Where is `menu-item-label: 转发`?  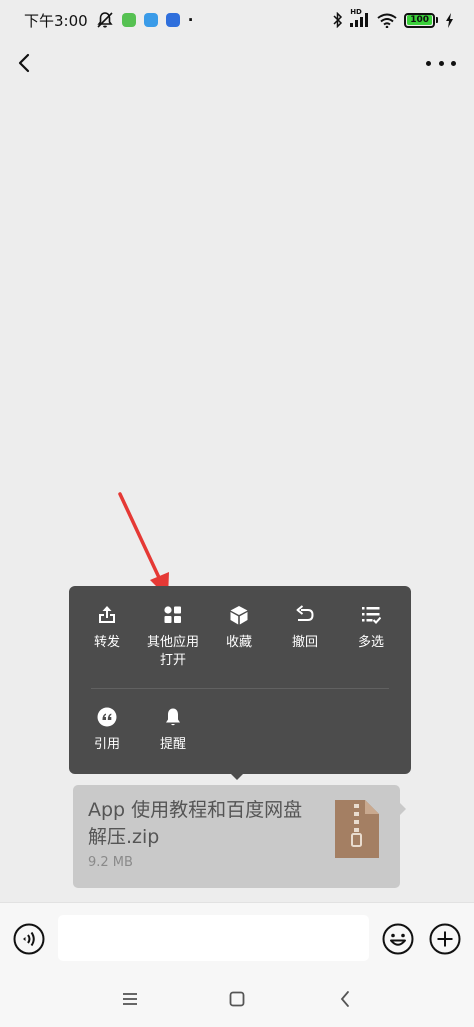
menu-item-label: 转发 is located at coordinates (106, 642).